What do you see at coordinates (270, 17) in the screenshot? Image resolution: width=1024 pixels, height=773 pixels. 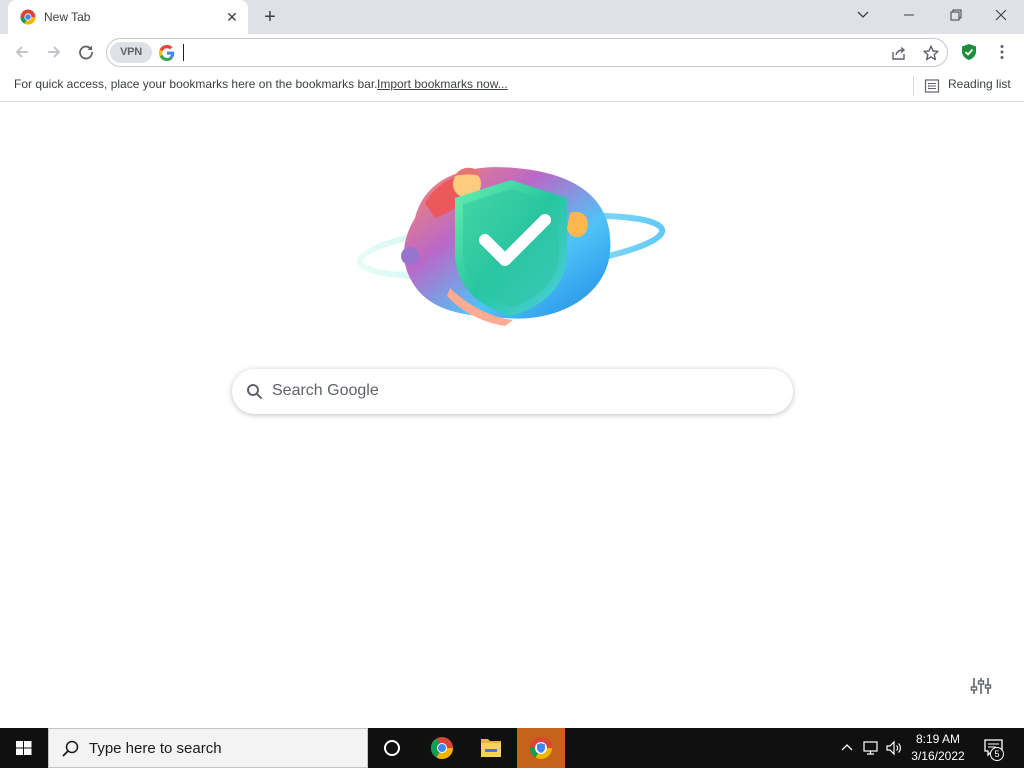 I see `new-tab-button: +` at bounding box center [270, 17].